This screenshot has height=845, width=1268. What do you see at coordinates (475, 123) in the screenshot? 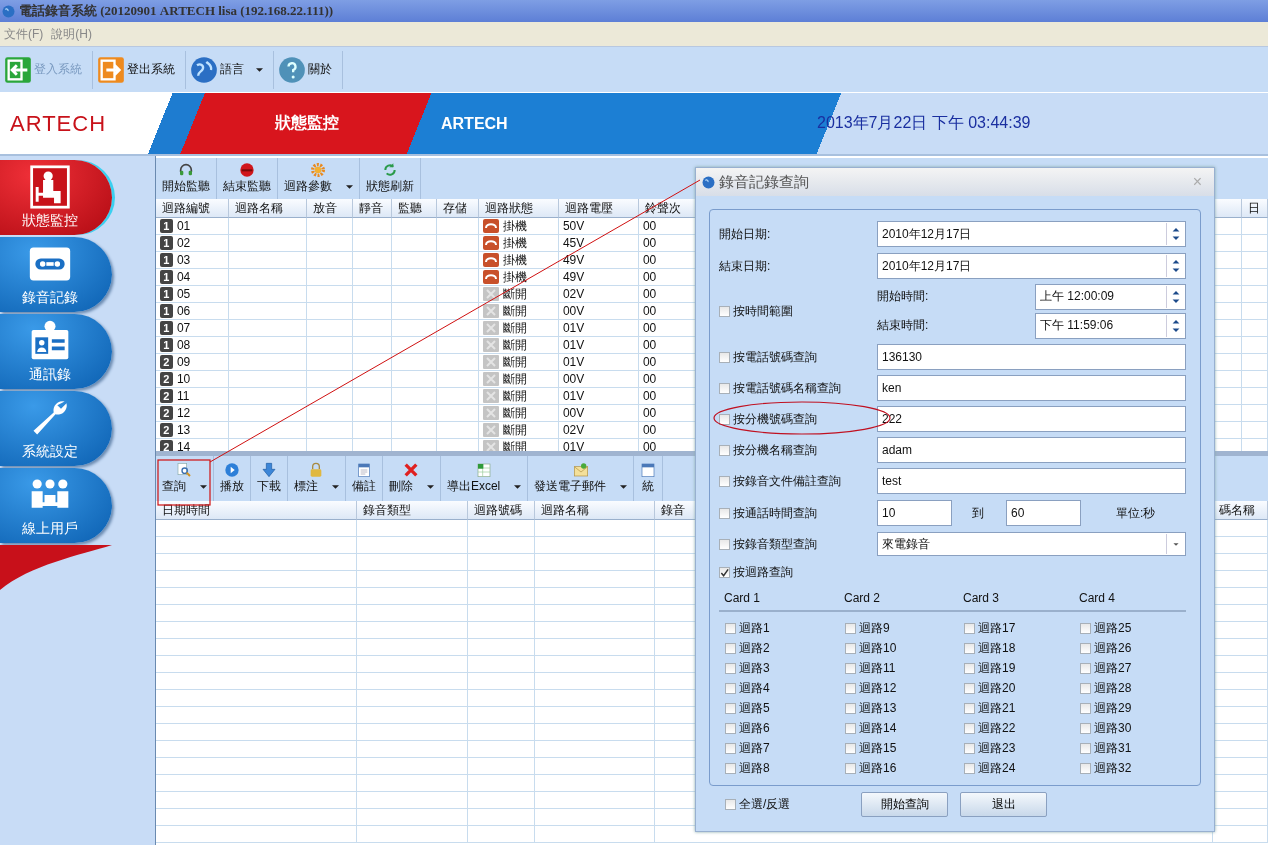
I see `brand-name: ARTECH` at bounding box center [475, 123].